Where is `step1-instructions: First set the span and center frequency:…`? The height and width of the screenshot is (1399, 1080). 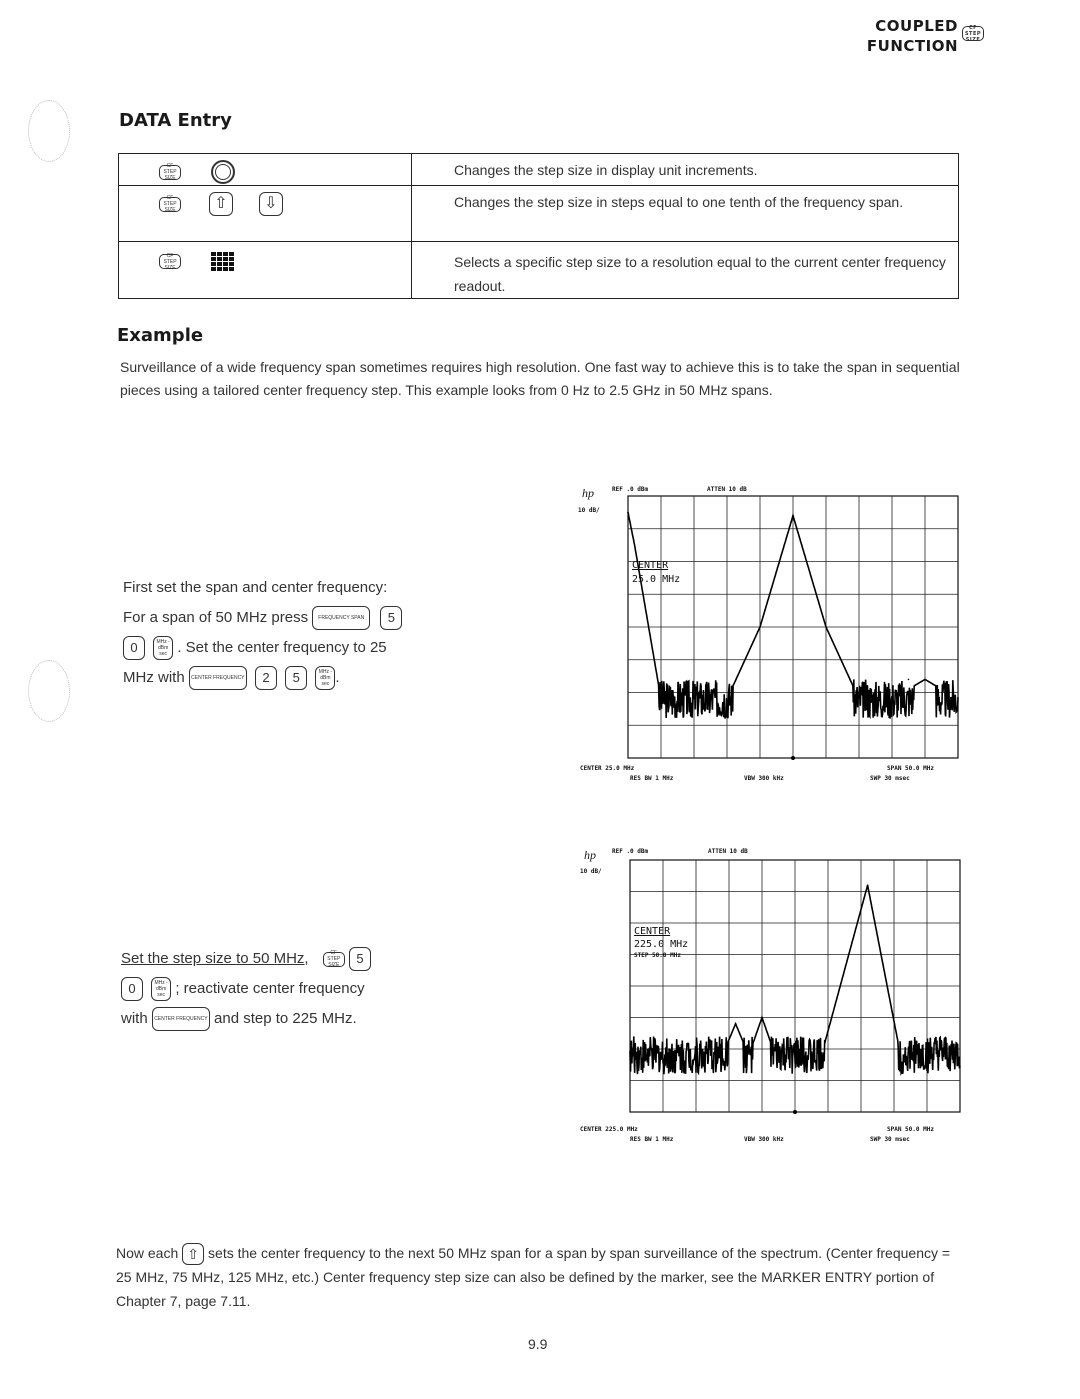
step1-instructions: First set the span and center frequency:… is located at coordinates (278, 633).